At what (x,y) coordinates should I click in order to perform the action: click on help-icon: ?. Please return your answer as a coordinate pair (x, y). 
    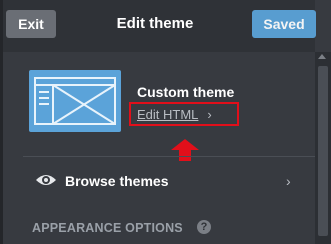
    Looking at the image, I should click on (204, 227).